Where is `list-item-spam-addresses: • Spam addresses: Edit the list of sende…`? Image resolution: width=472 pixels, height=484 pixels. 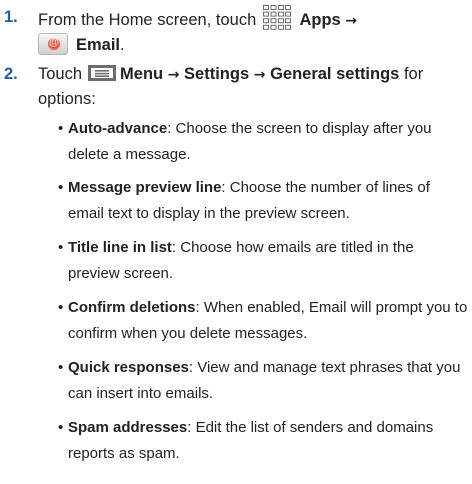
list-item-spam-addresses: • Spam addresses: Edit the list of sende… is located at coordinates (263, 441).